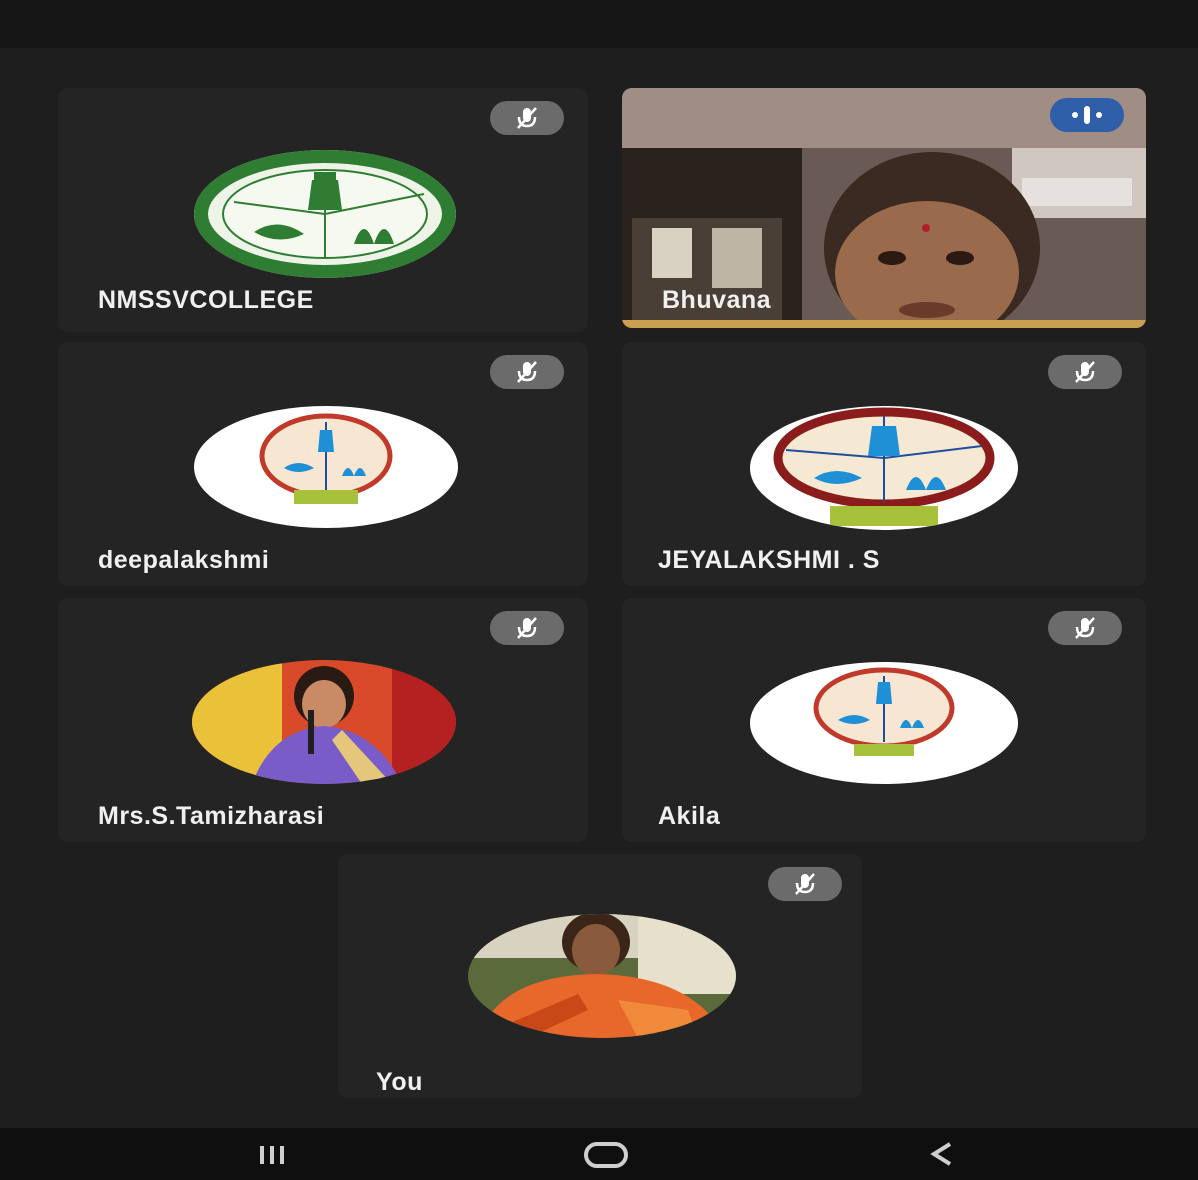  What do you see at coordinates (325, 214) in the screenshot?
I see `college-logo` at bounding box center [325, 214].